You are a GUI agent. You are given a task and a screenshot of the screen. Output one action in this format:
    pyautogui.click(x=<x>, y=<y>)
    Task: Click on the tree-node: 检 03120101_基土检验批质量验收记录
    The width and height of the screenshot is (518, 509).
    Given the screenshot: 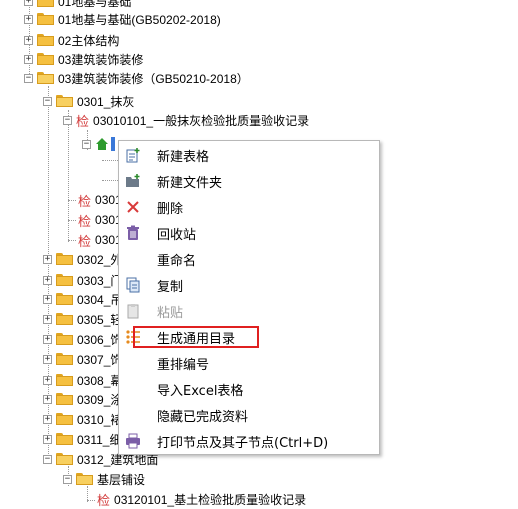 What is the action you would take?
    pyautogui.click(x=201, y=499)
    